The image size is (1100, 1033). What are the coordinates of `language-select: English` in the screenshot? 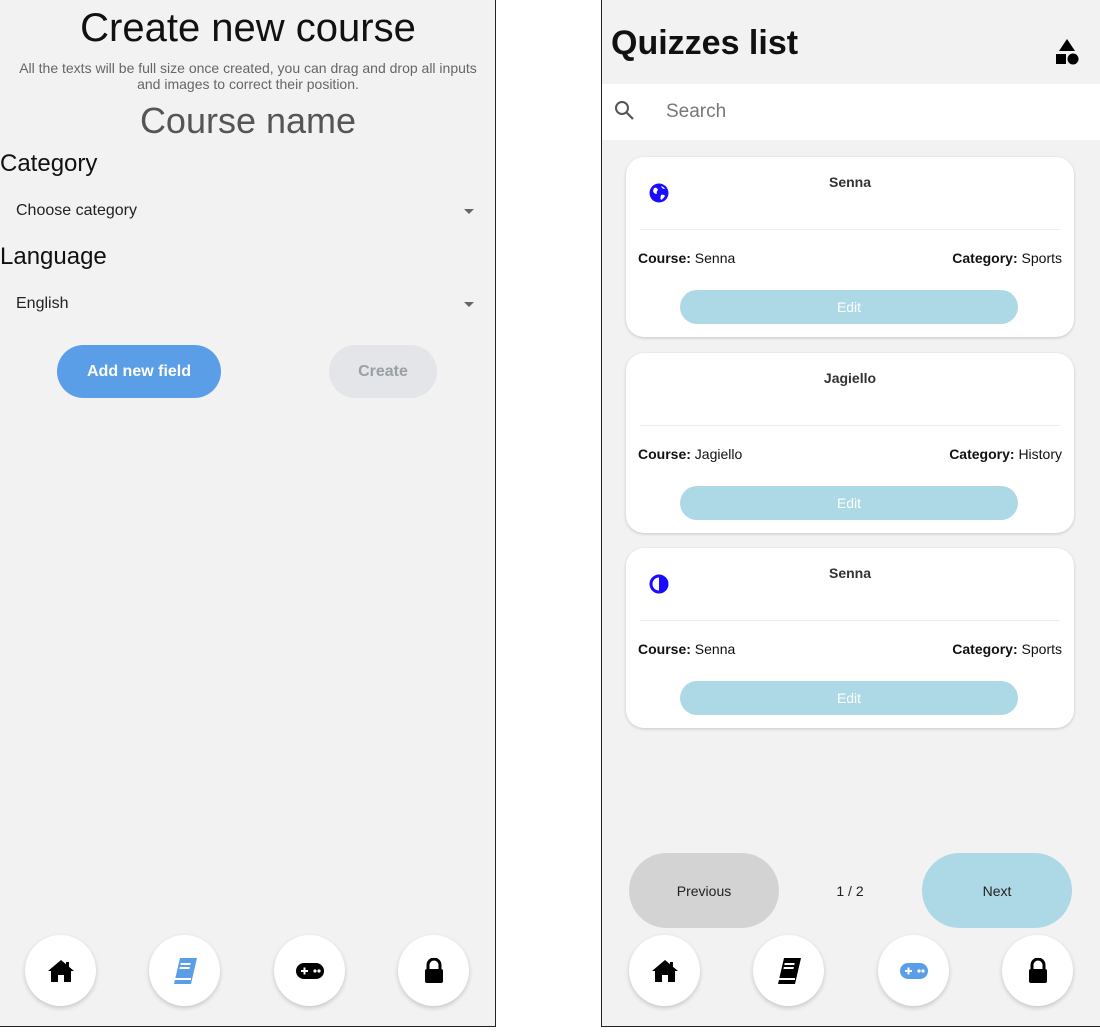 It's located at (246, 304).